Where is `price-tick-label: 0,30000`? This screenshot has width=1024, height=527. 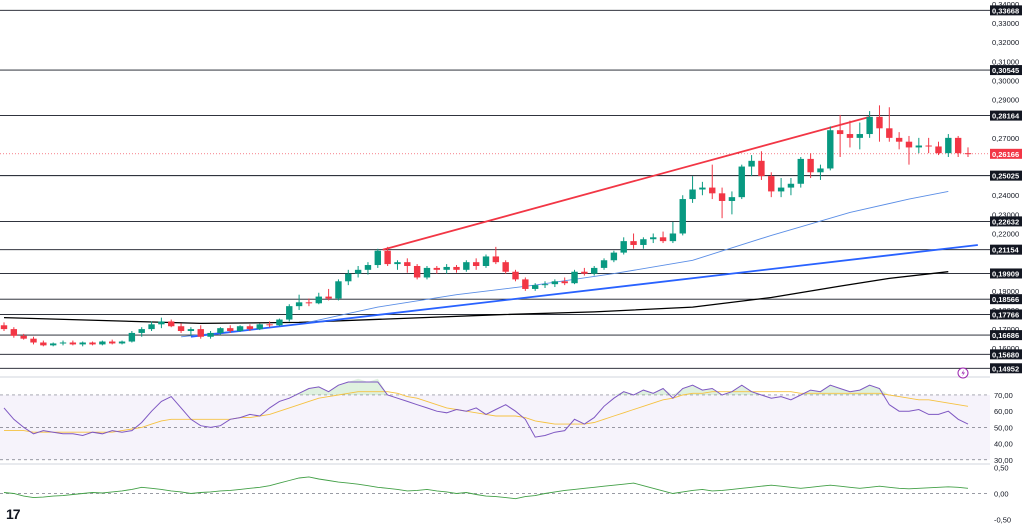
price-tick-label: 0,30000 is located at coordinates (1005, 80).